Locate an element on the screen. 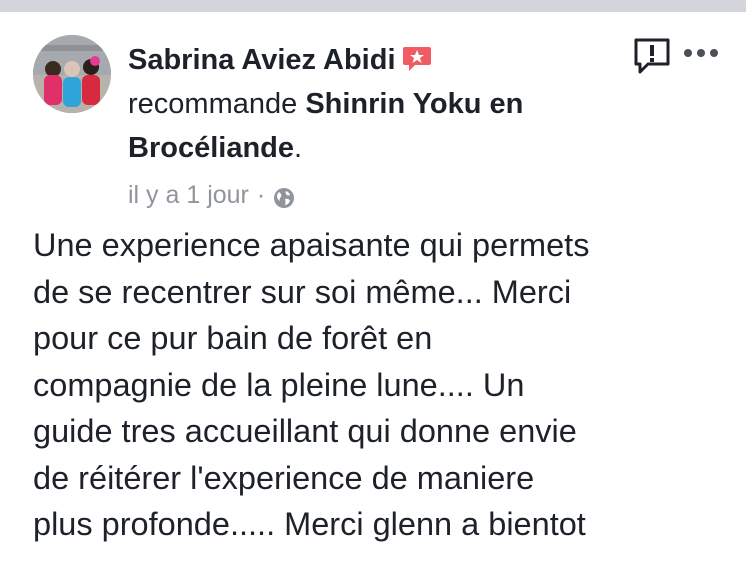 This screenshot has width=746, height=566. top-divider is located at coordinates (373, 6).